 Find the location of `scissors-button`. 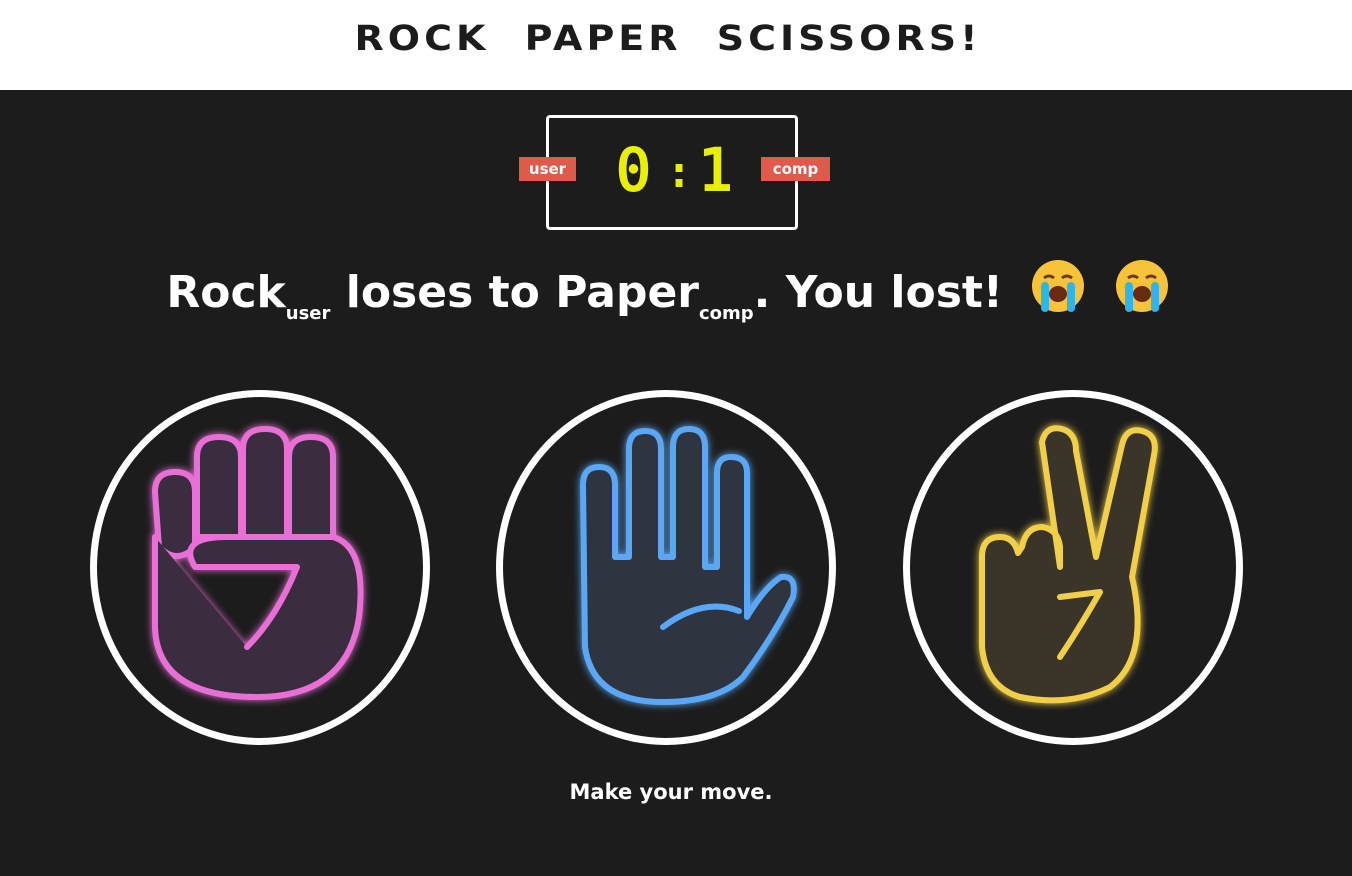

scissors-button is located at coordinates (1073, 567).